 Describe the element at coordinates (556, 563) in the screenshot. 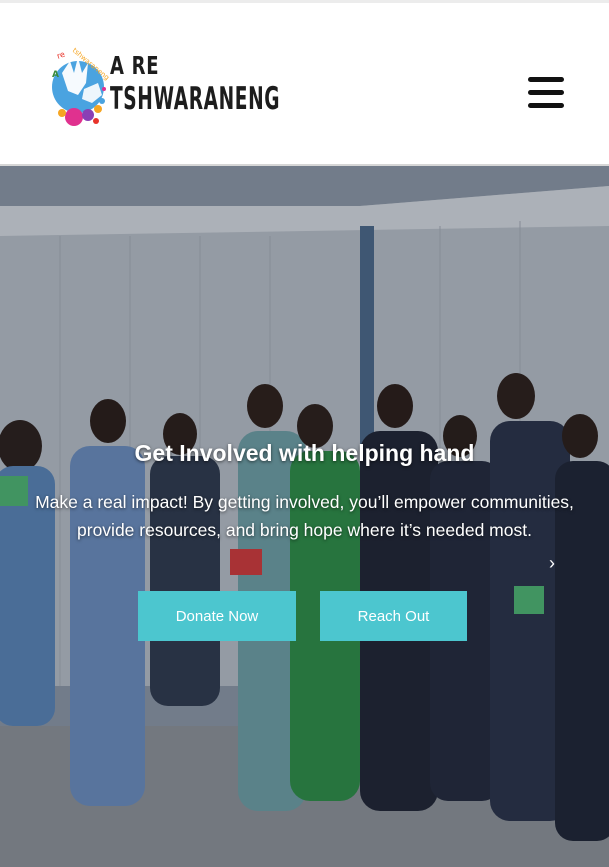

I see `chevron-right-icon: ›` at that location.